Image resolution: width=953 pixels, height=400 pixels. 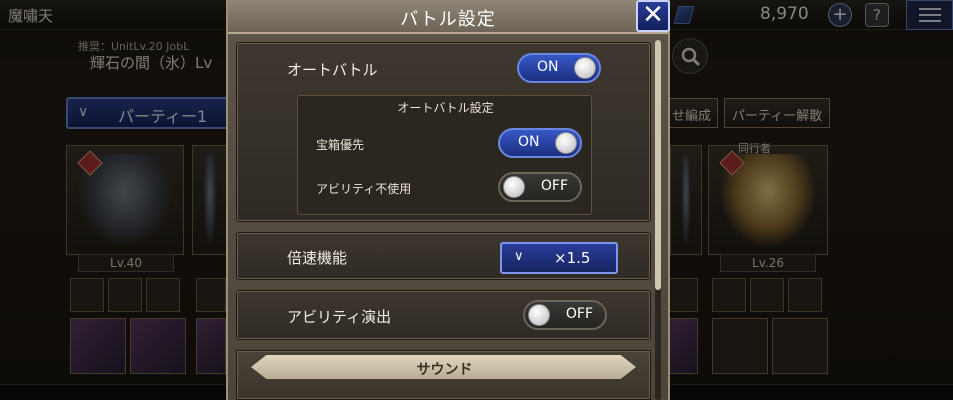 I want to click on scrollbar, so click(x=658, y=220).